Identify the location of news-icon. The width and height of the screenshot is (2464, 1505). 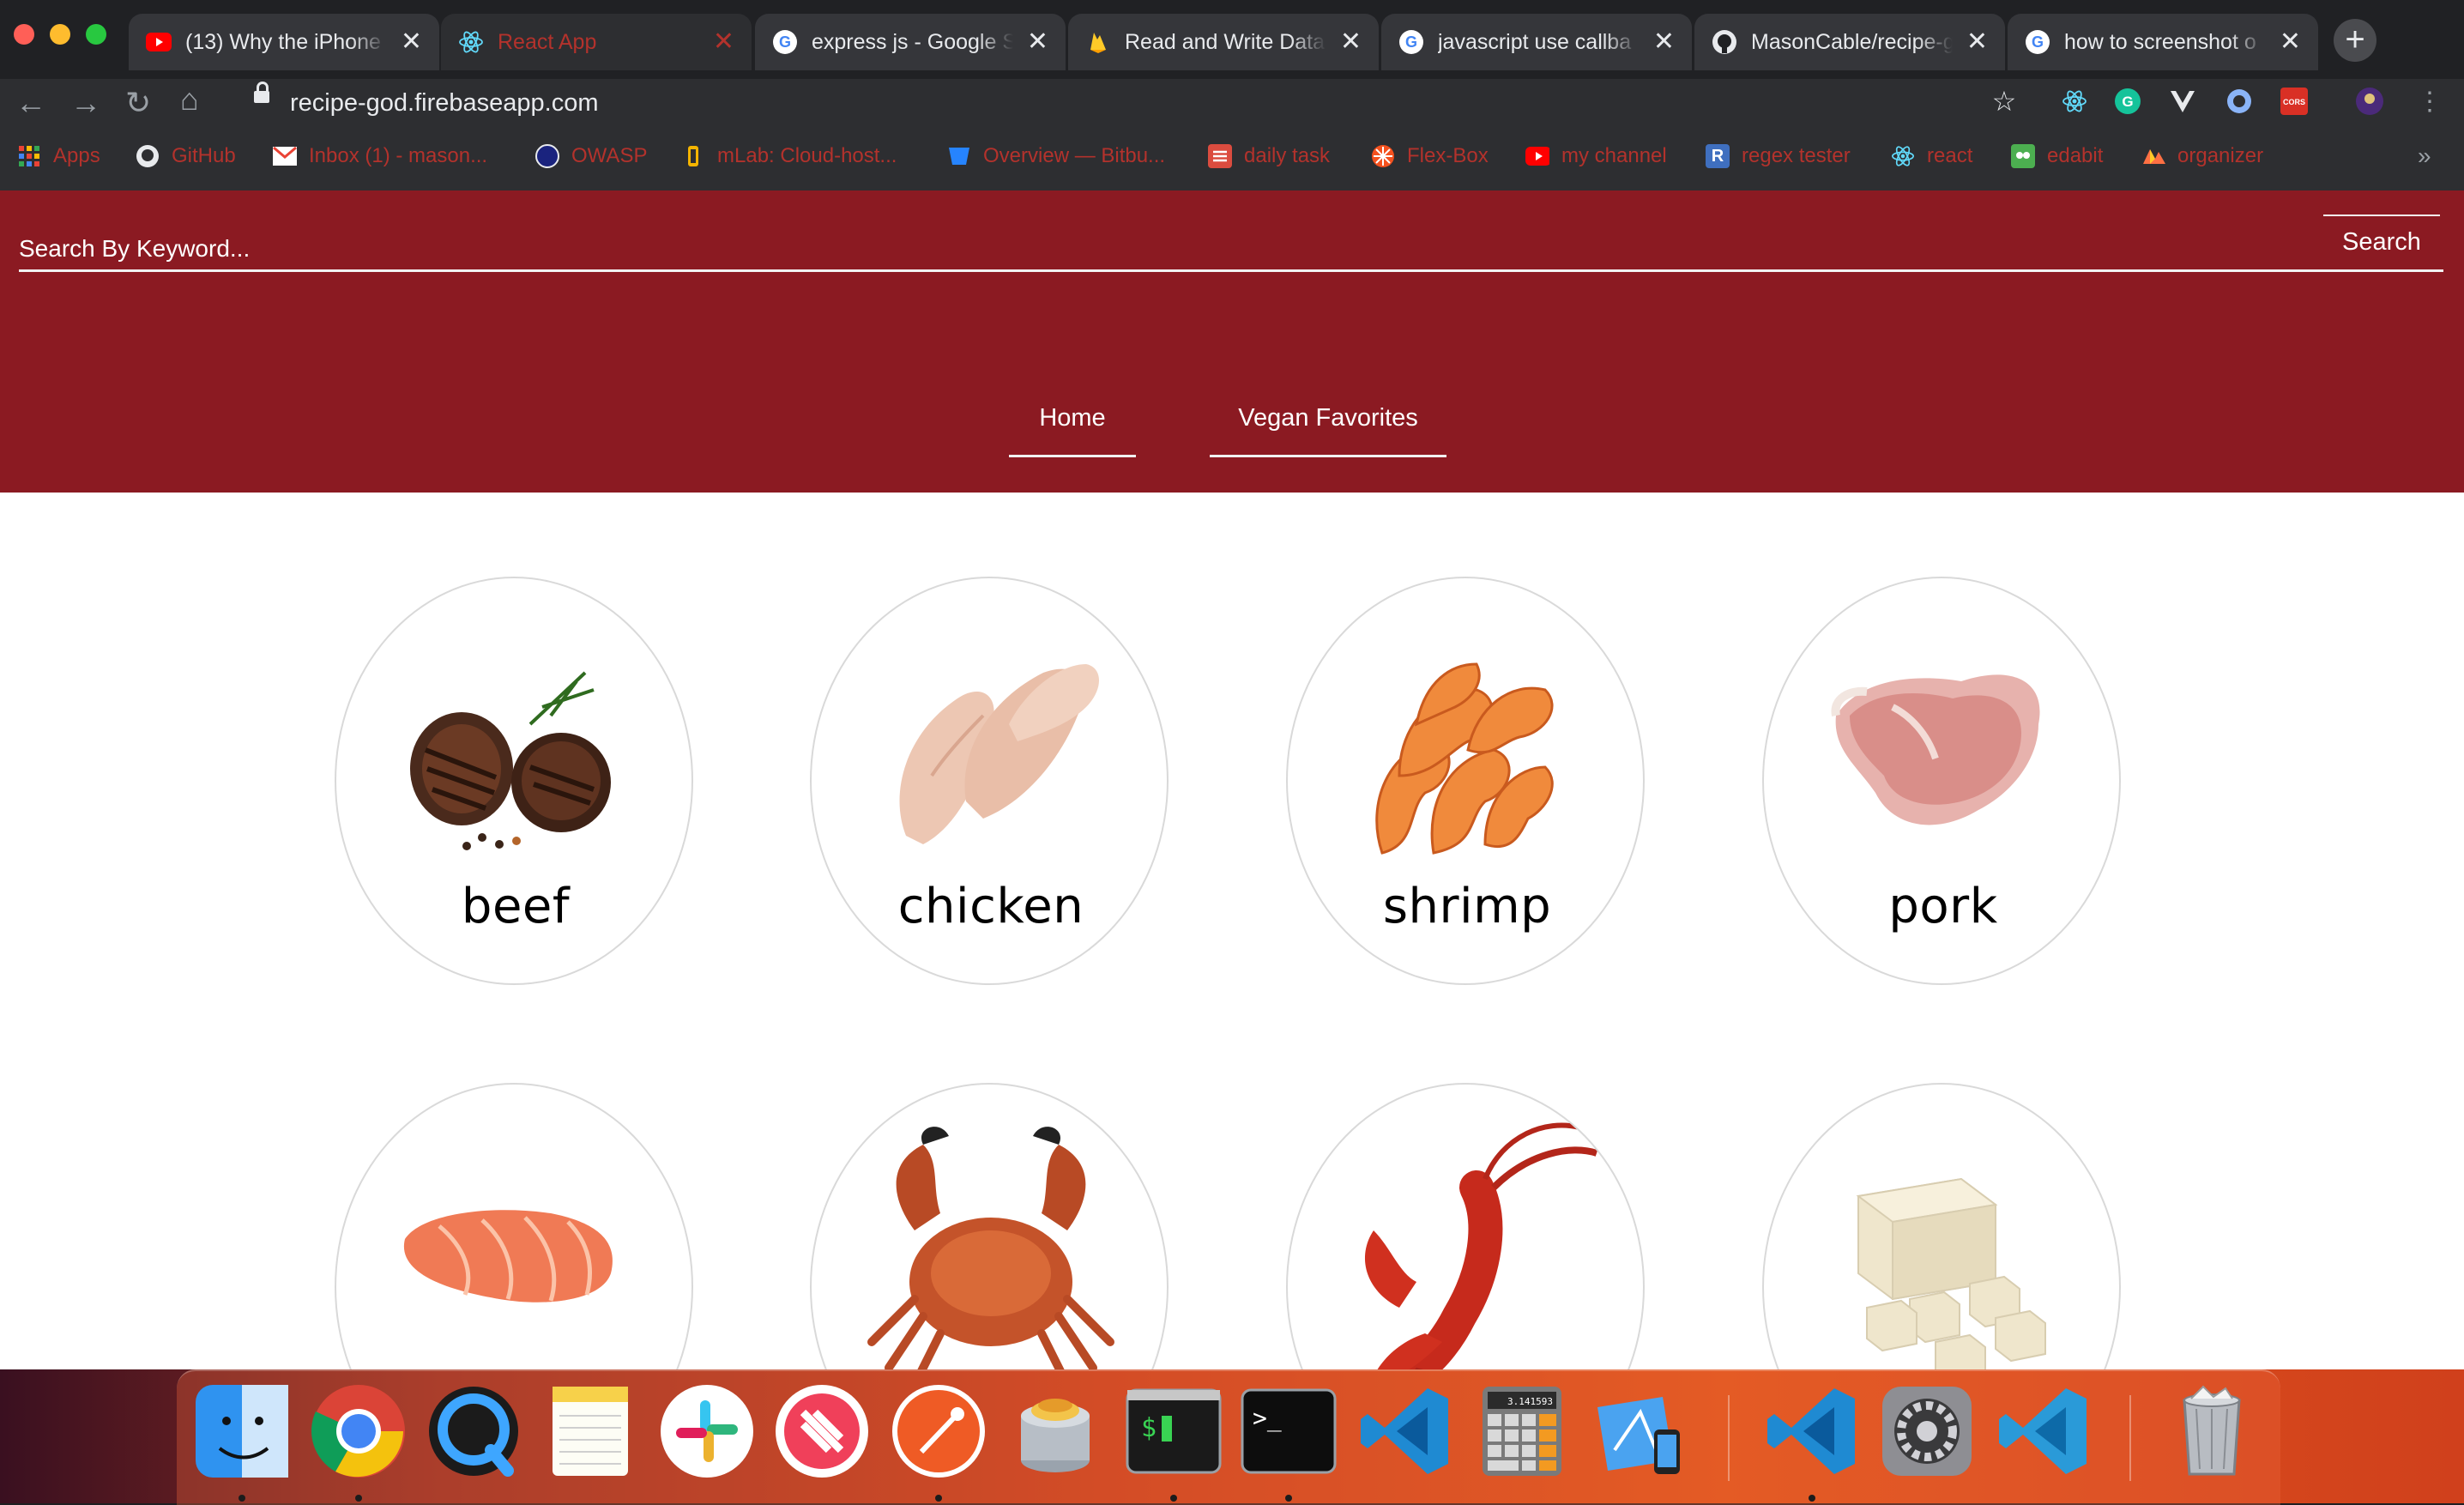
(822, 1431).